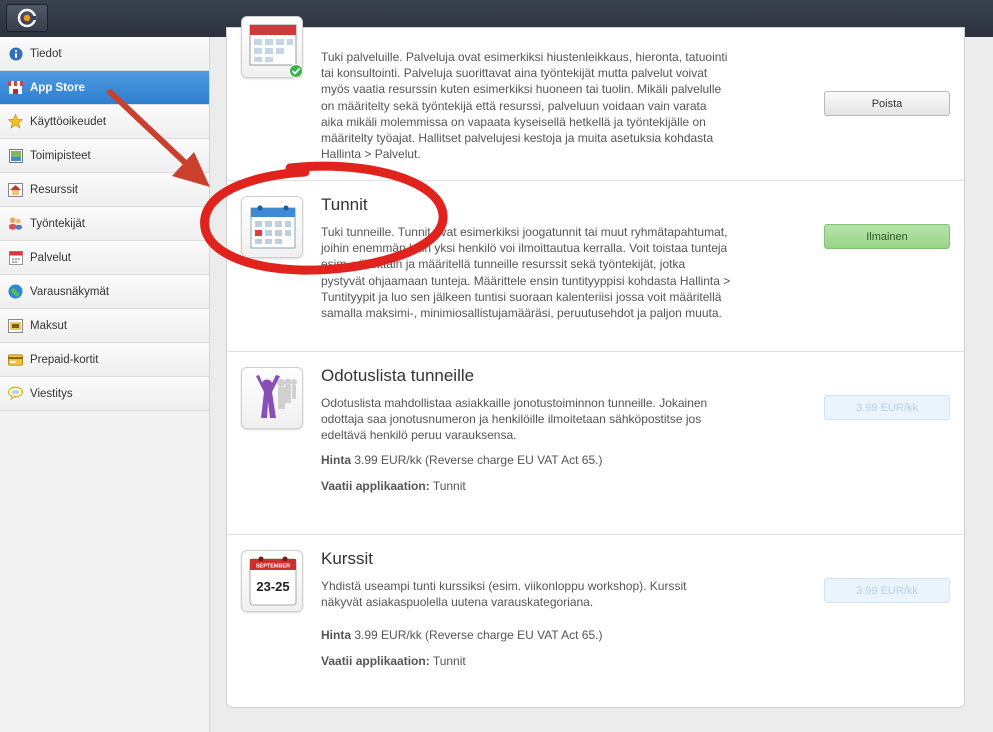 The image size is (993, 732). What do you see at coordinates (344, 204) in the screenshot?
I see `app-title: Tunnit` at bounding box center [344, 204].